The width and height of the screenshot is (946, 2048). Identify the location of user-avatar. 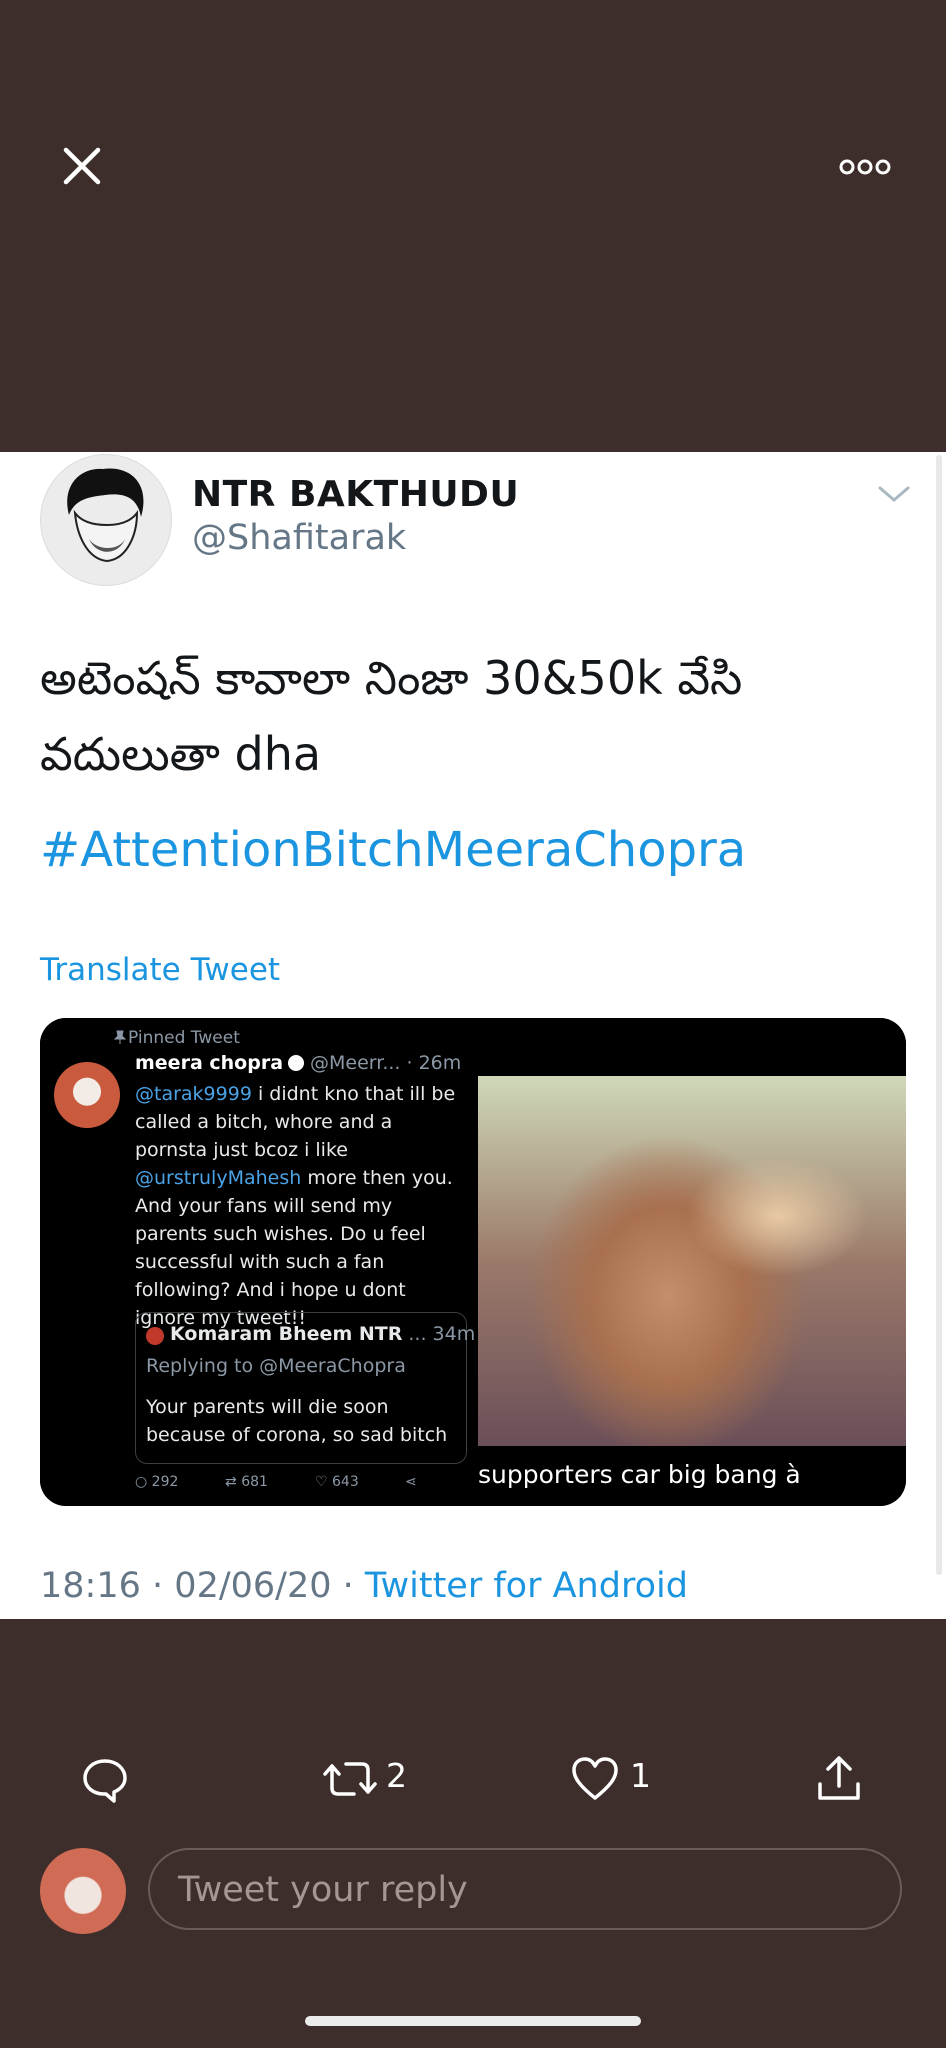
(83, 1891).